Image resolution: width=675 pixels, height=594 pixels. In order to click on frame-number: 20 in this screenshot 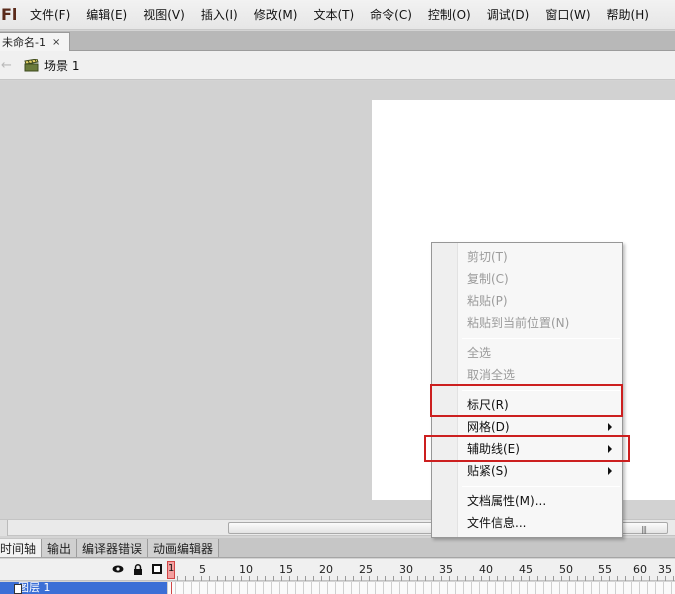, I will do `click(326, 569)`.